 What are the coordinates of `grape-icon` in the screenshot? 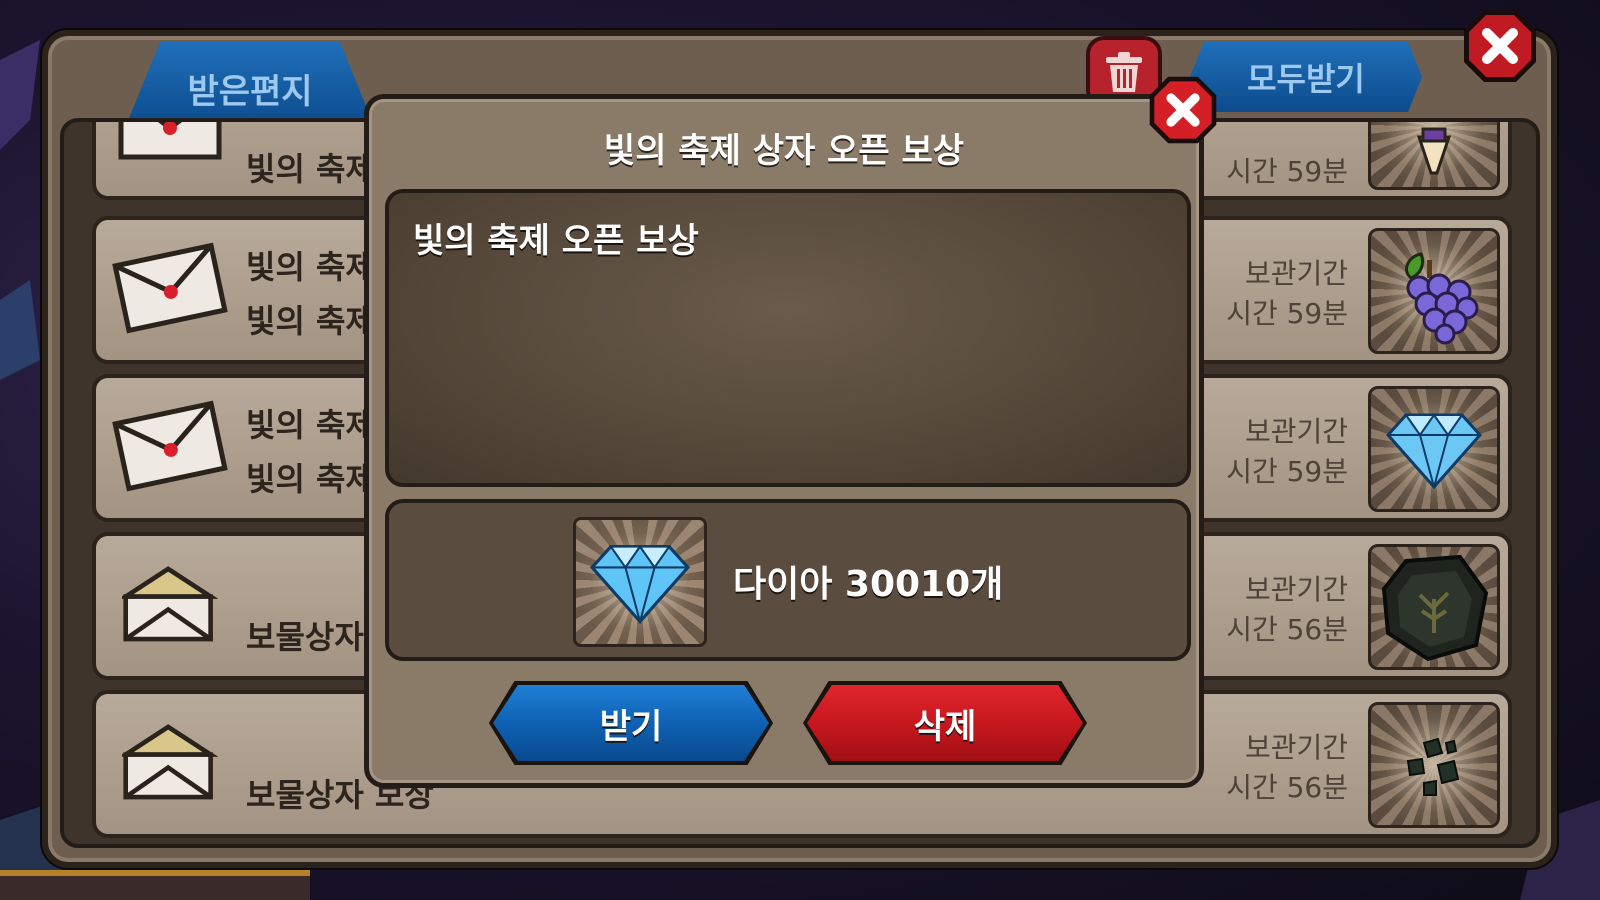 It's located at (1442, 298).